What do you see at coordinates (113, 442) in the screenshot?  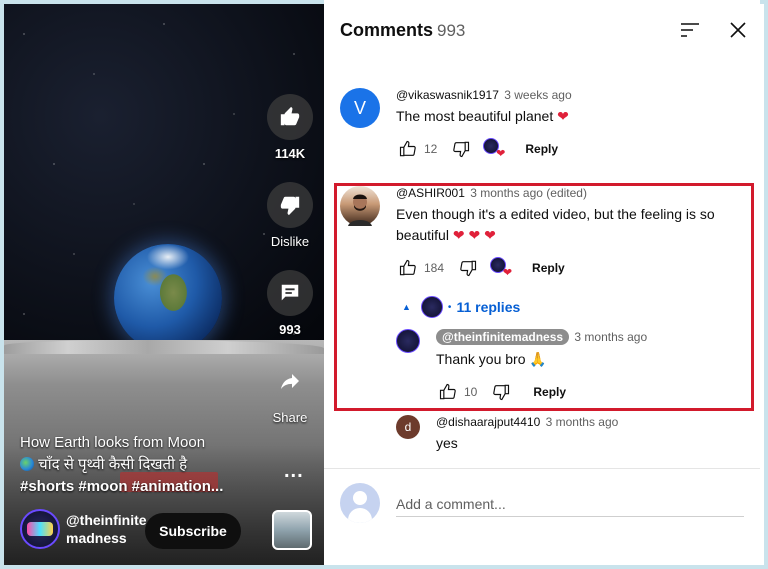 I see `video-title-line1: How Earth looks from Moon` at bounding box center [113, 442].